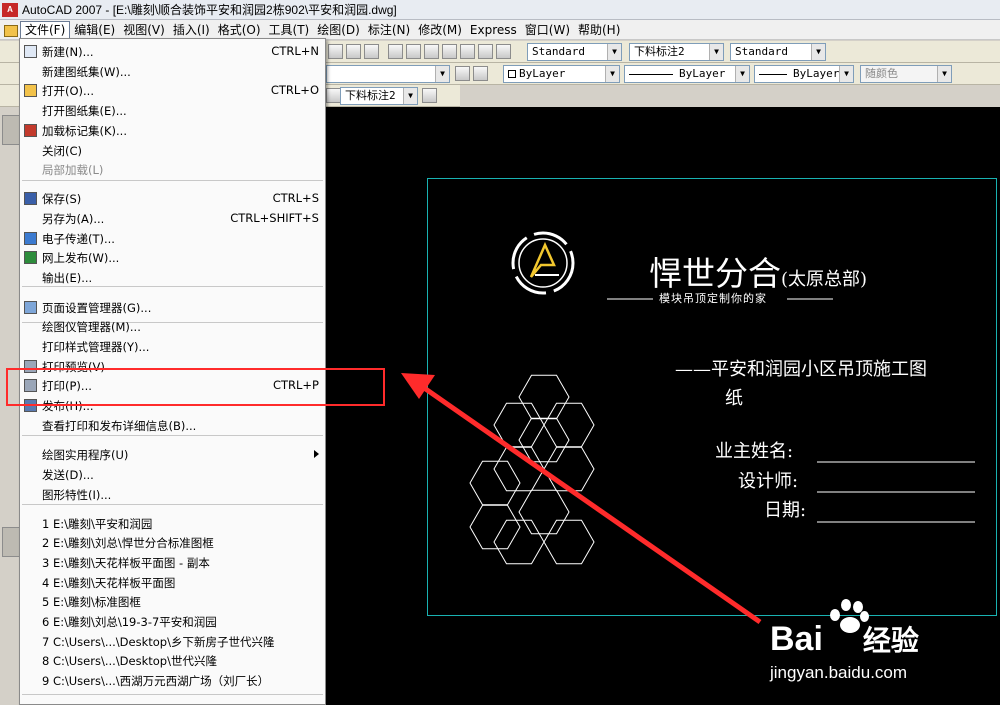  I want to click on help-icon, so click(503, 51).